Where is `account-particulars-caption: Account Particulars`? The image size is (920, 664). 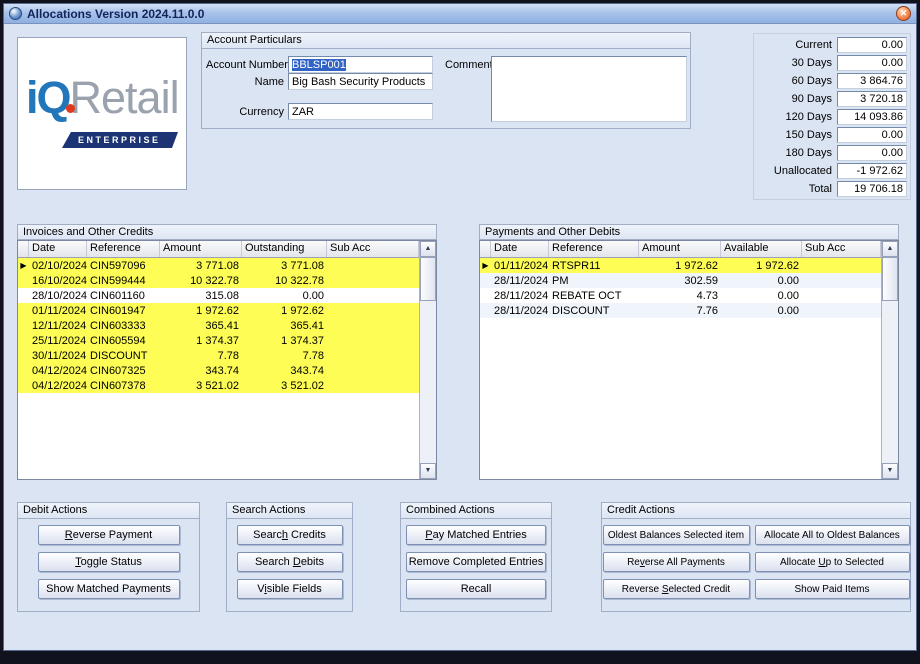 account-particulars-caption: Account Particulars is located at coordinates (446, 41).